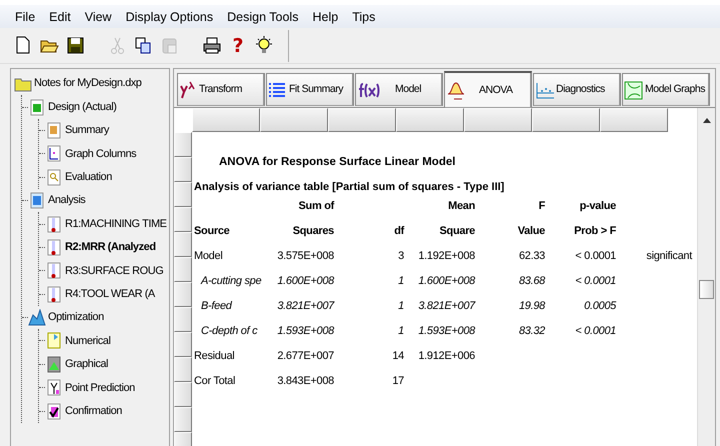 This screenshot has width=720, height=446. What do you see at coordinates (397, 382) in the screenshot?
I see `table-cell-text: 17` at bounding box center [397, 382].